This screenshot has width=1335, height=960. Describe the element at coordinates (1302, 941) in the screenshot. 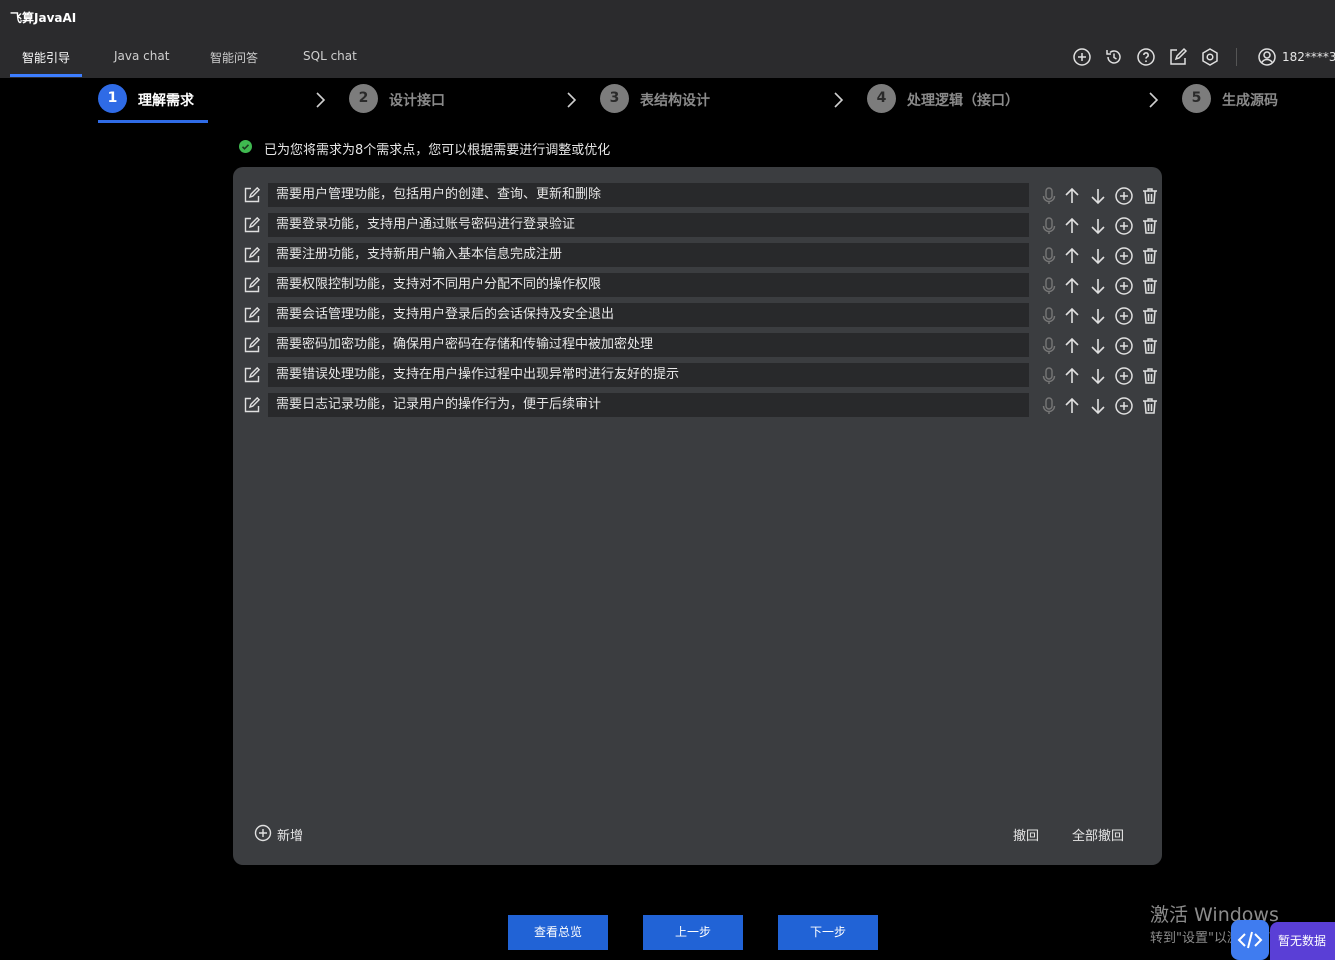

I see `no-data-float: 暂无数据` at that location.